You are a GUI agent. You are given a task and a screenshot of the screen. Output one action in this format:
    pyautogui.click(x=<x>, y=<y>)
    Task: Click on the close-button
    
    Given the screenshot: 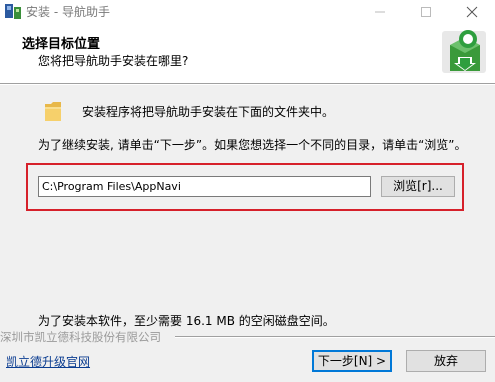 What is the action you would take?
    pyautogui.click(x=472, y=12)
    